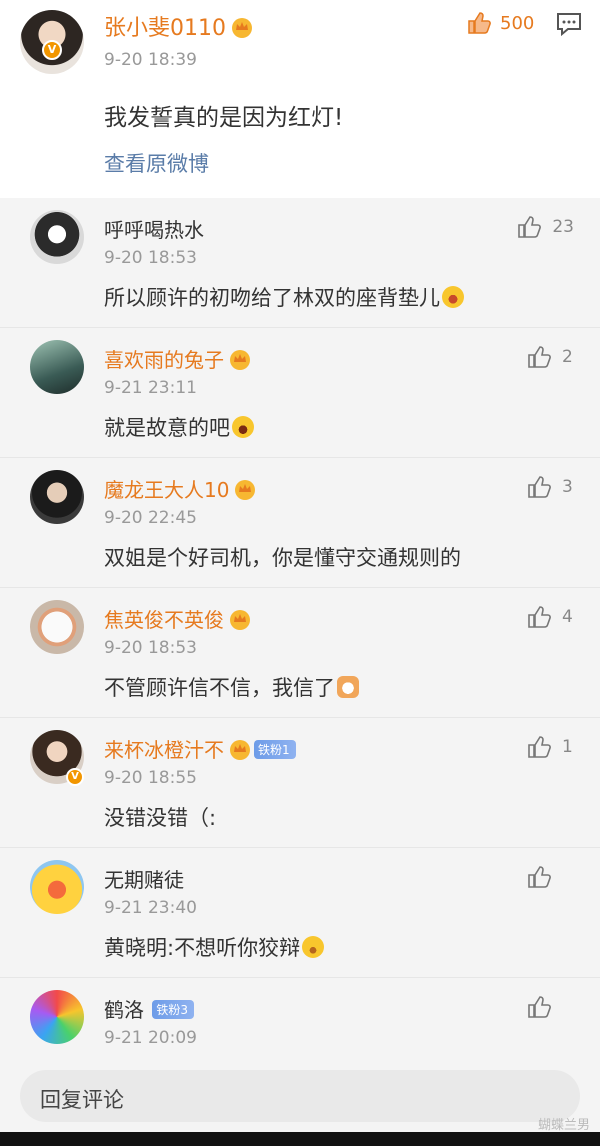 The height and width of the screenshot is (1146, 600). Describe the element at coordinates (150, 60) in the screenshot. I see `post-timestamp: 9-20 18:39` at that location.